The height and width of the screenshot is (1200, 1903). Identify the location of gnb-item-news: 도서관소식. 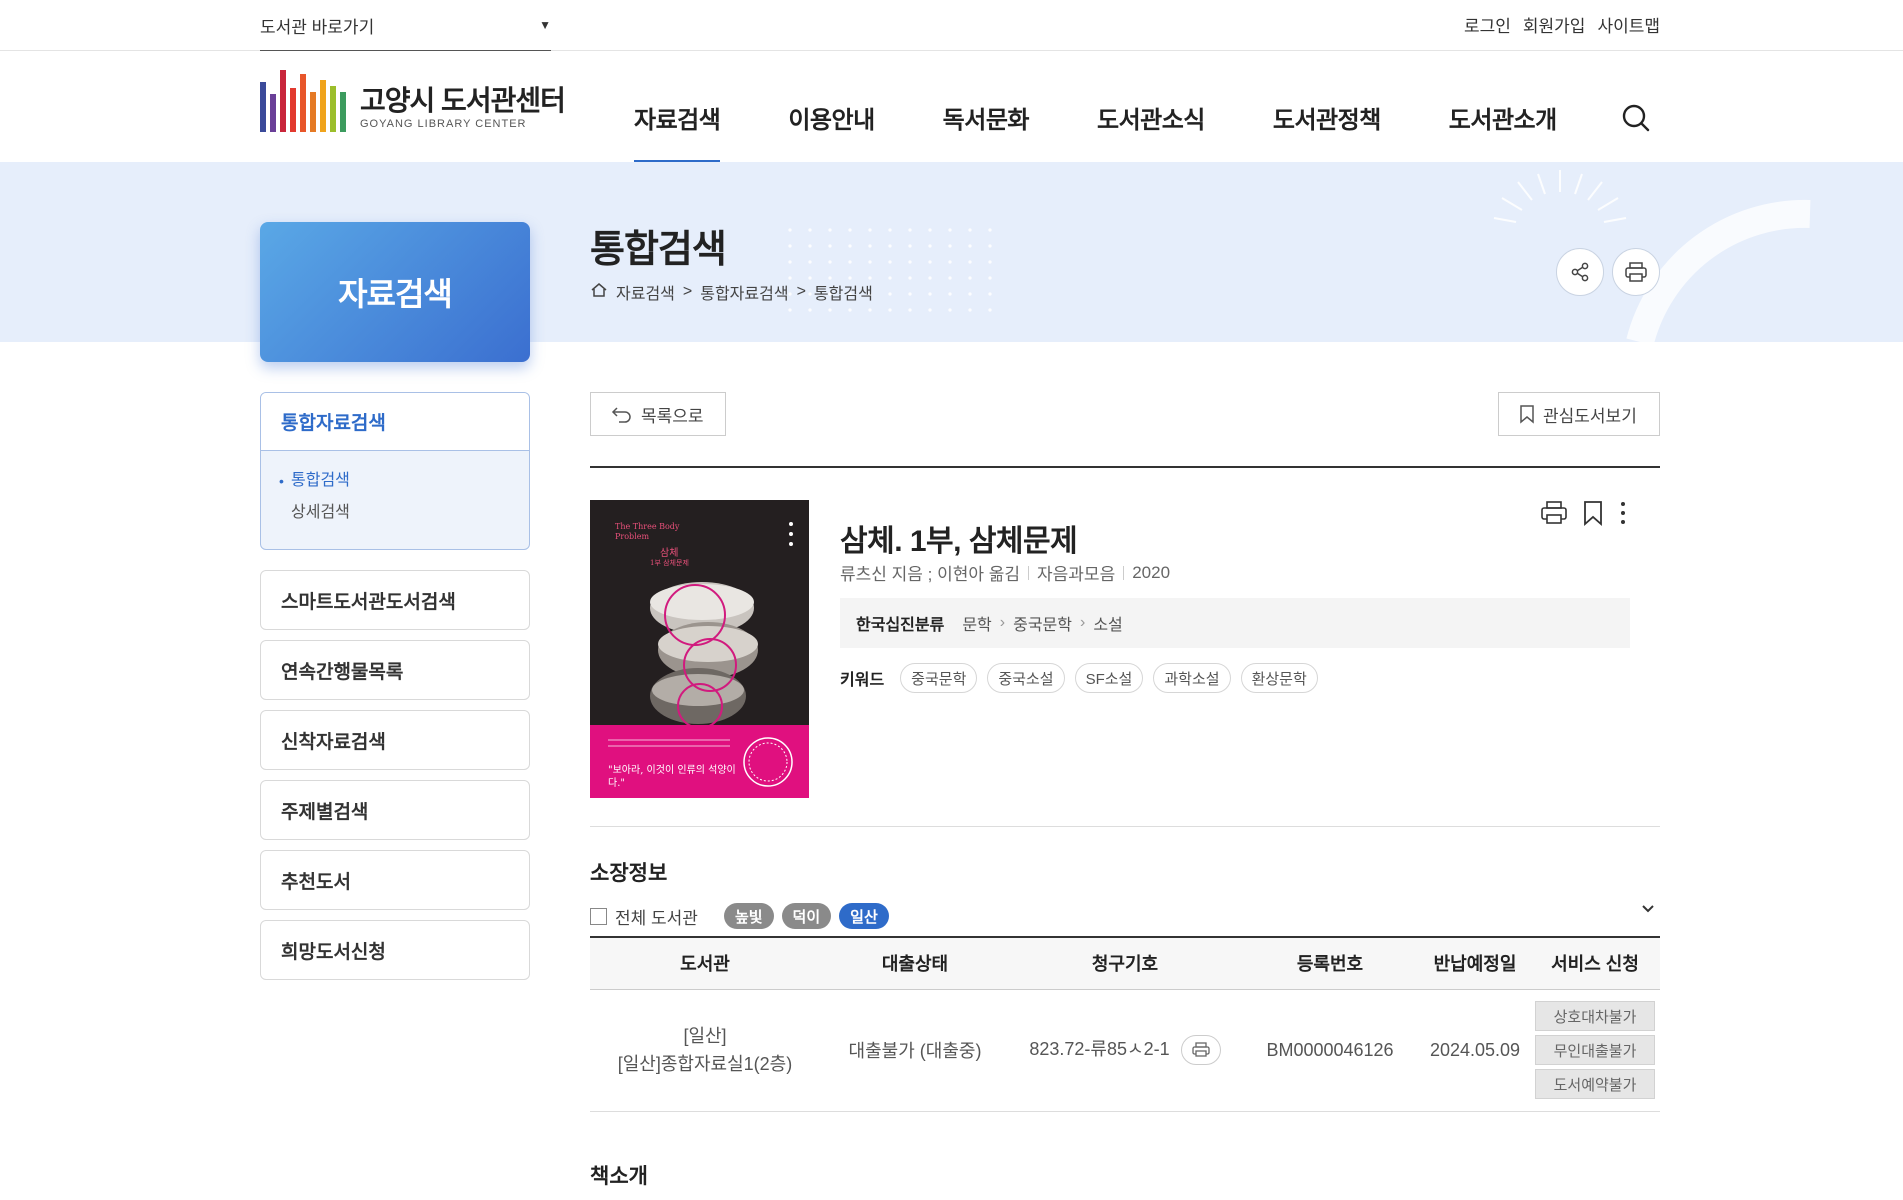
(1151, 131).